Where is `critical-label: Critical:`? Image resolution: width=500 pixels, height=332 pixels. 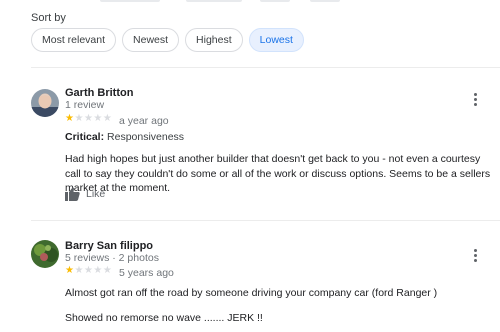 critical-label: Critical: is located at coordinates (85, 137).